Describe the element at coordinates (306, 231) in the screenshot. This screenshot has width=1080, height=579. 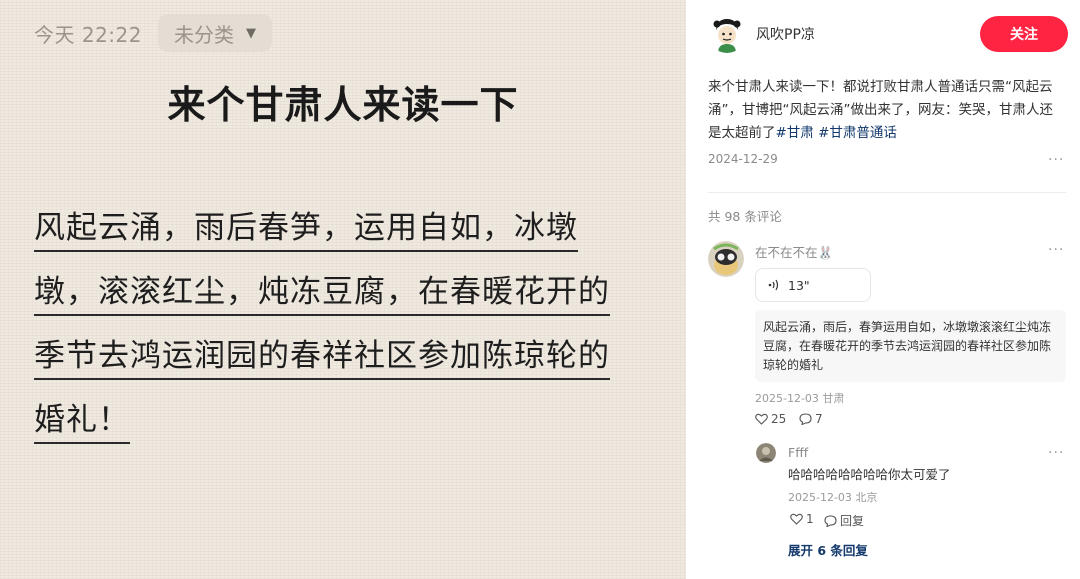
I see `image-body-line: 风起云涌，雨后春笋，运用自如，冰墩` at that location.